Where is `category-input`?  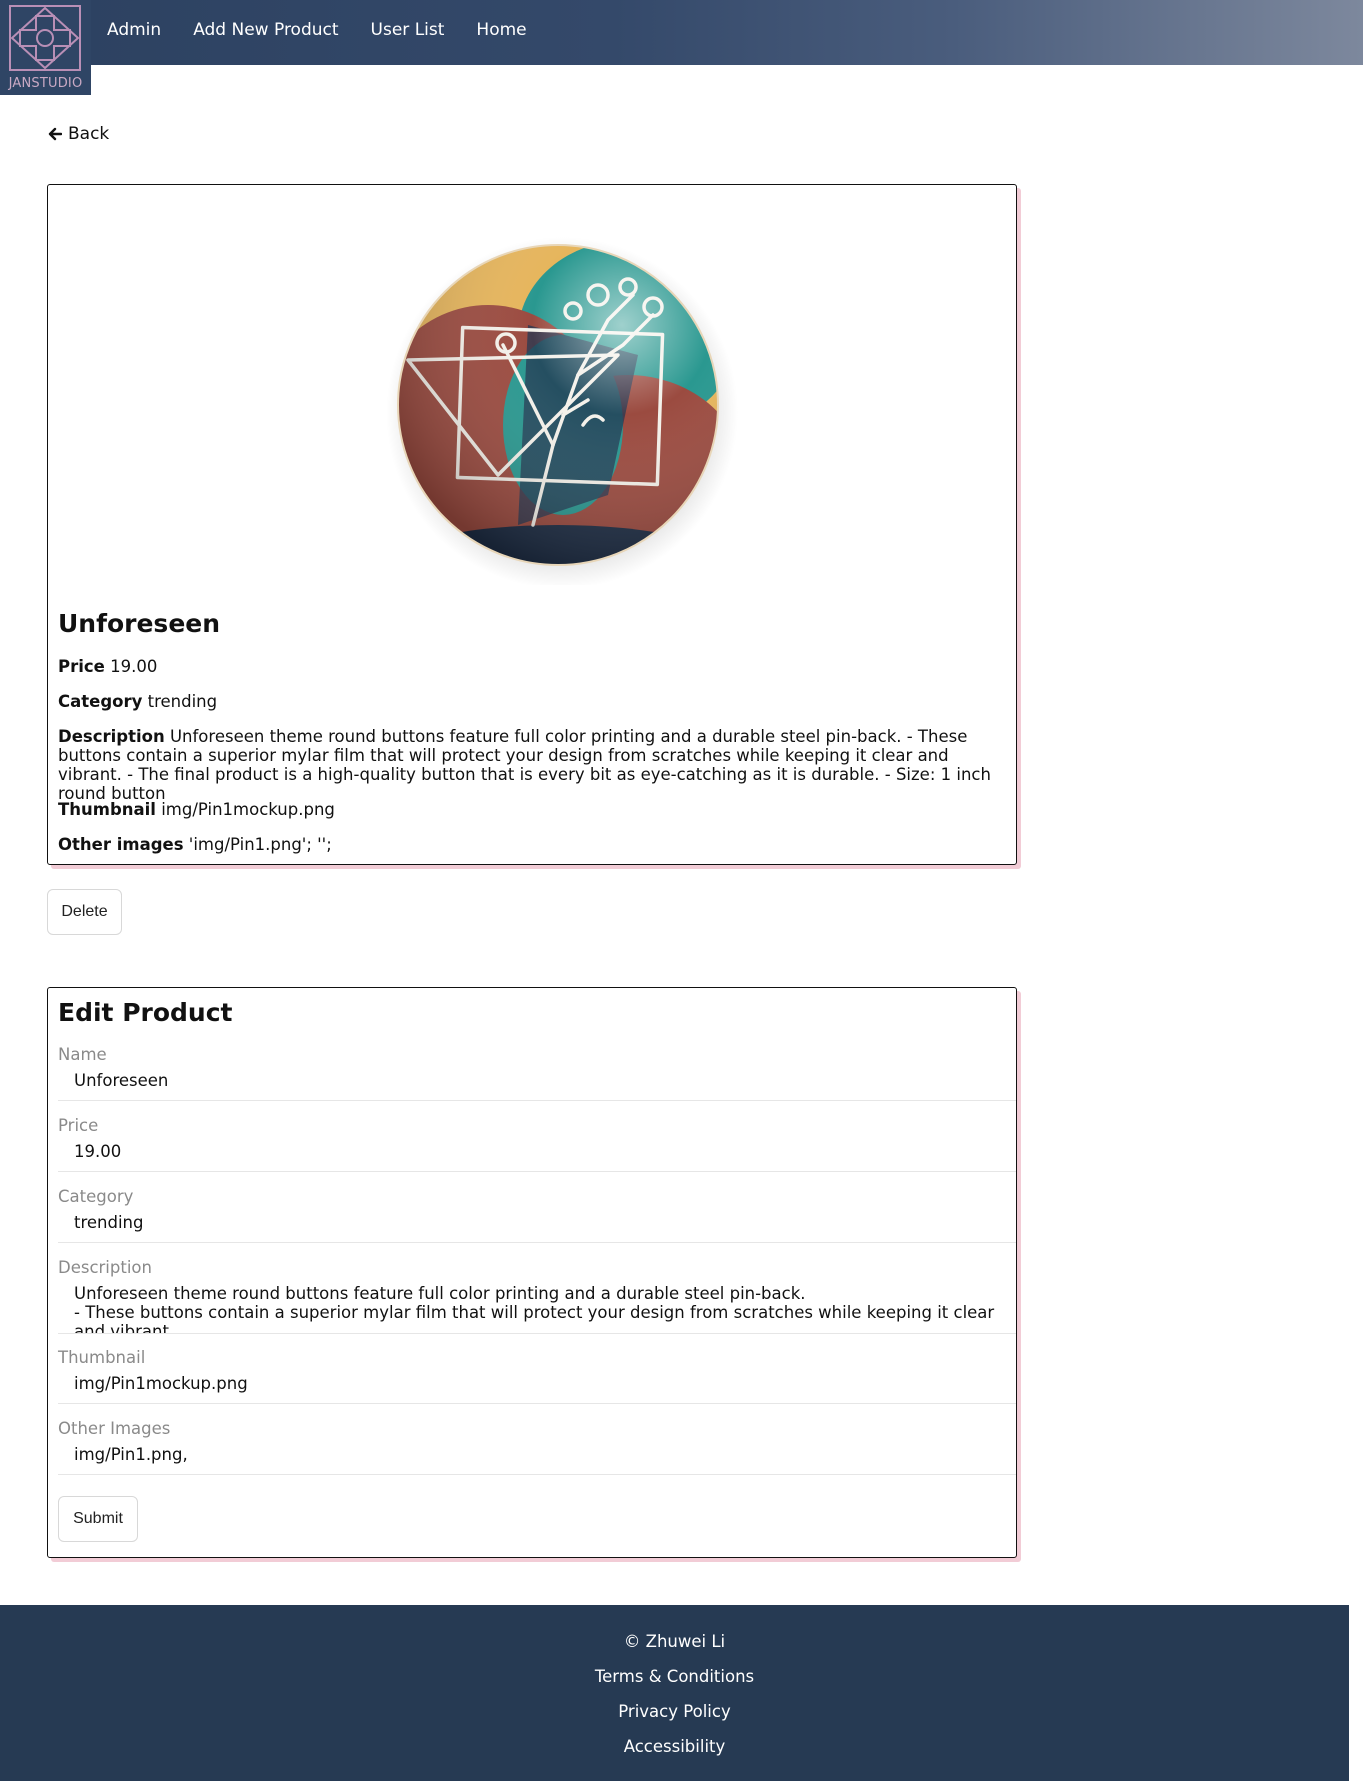
category-input is located at coordinates (537, 1226).